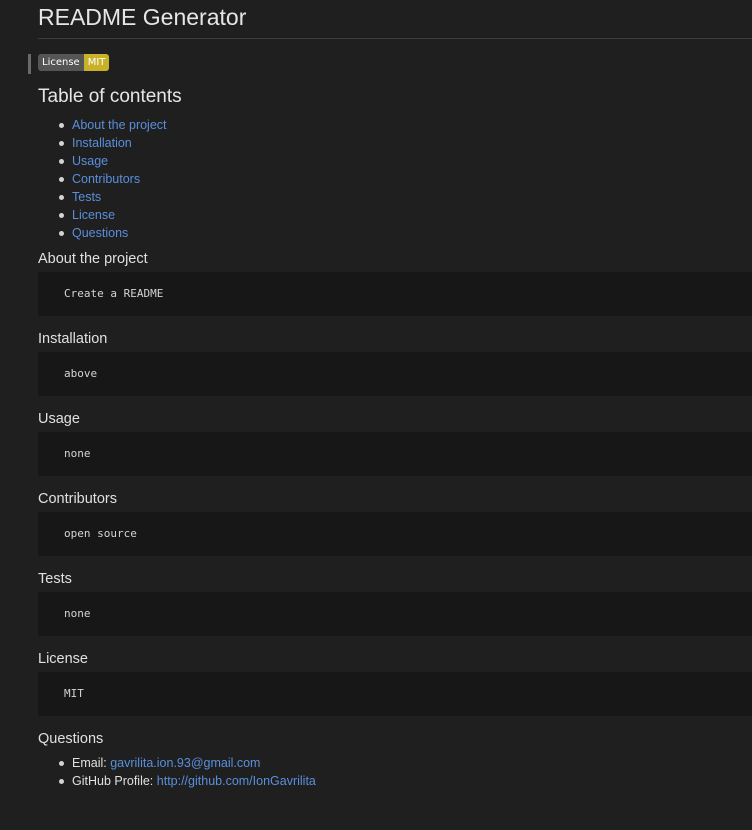  Describe the element at coordinates (73, 339) in the screenshot. I see `section-title-installation: Installation` at that location.